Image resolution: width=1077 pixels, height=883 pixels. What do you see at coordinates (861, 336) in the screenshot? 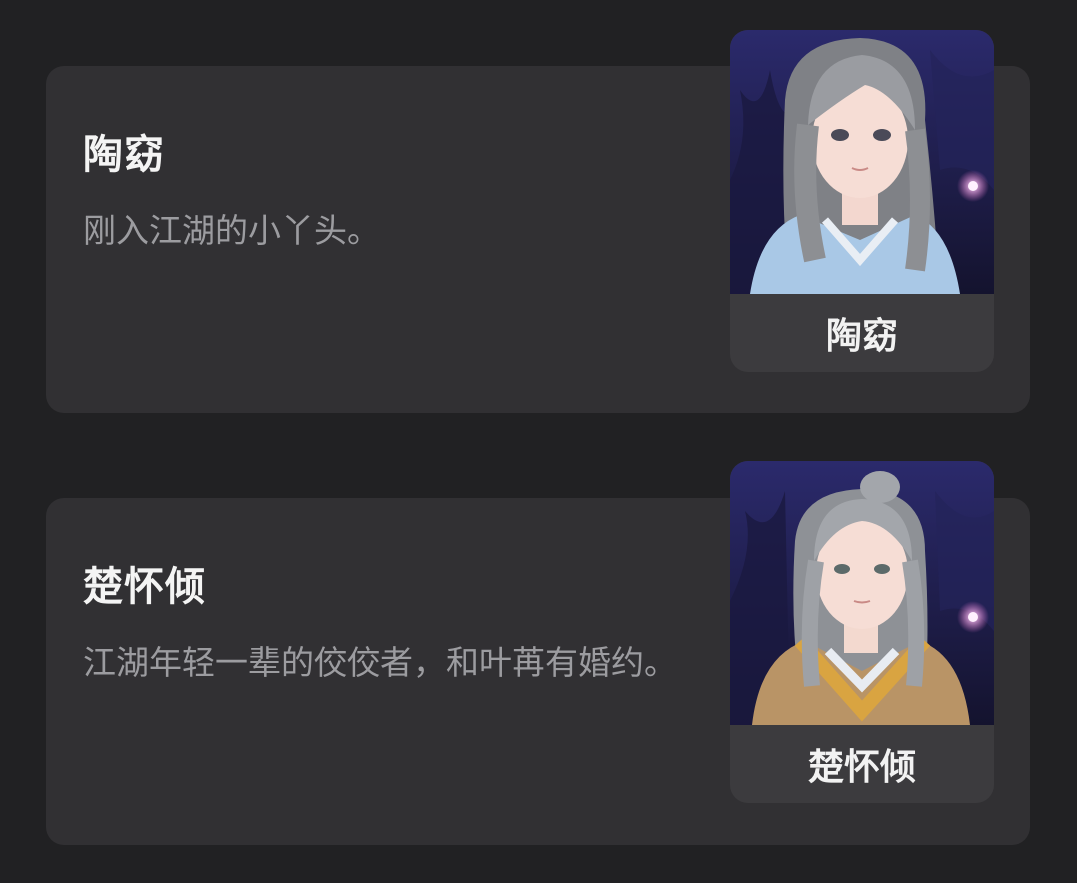
I see `portrait-name-label: 陶窈` at bounding box center [861, 336].